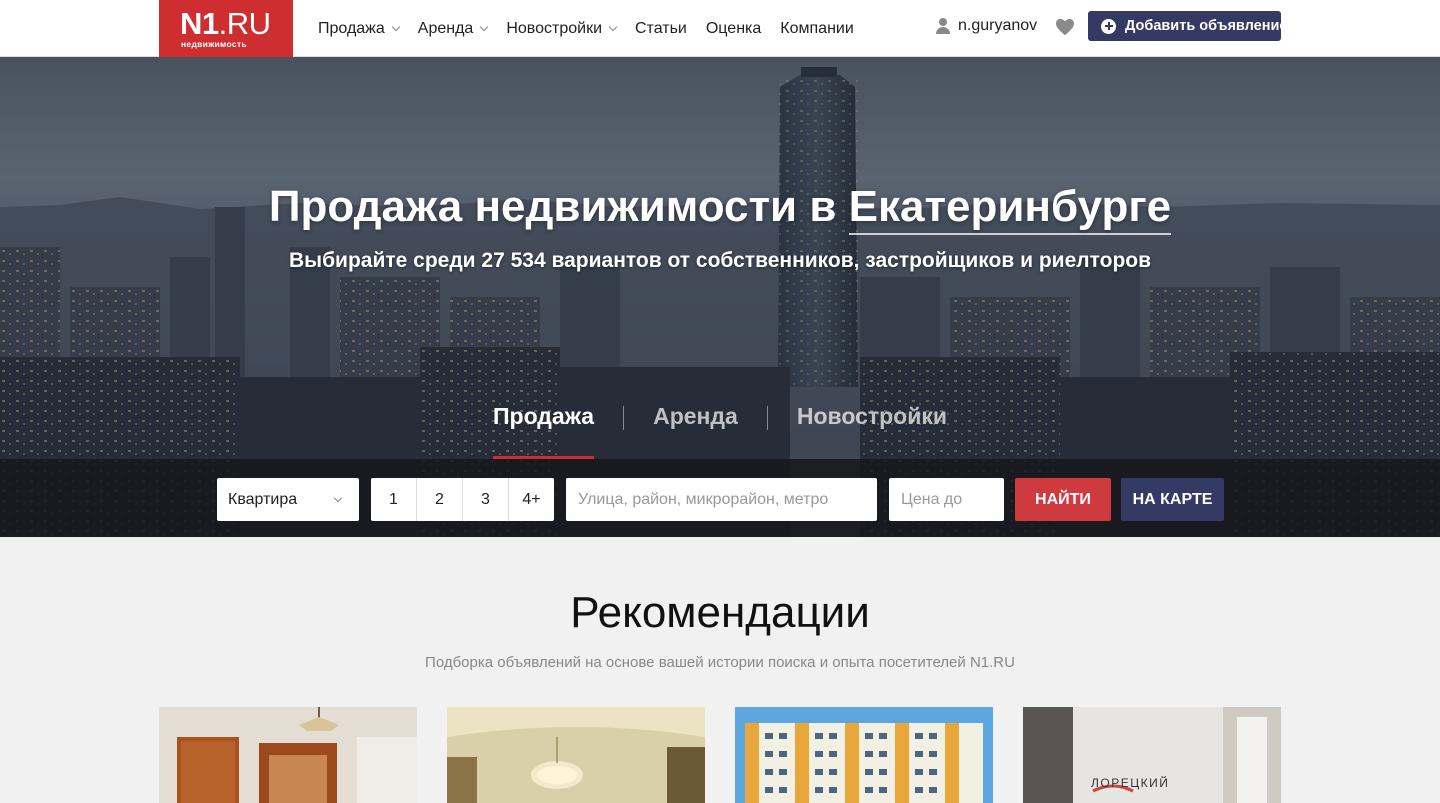 The width and height of the screenshot is (1440, 803). I want to click on user-menu: n.guryanov, so click(986, 26).